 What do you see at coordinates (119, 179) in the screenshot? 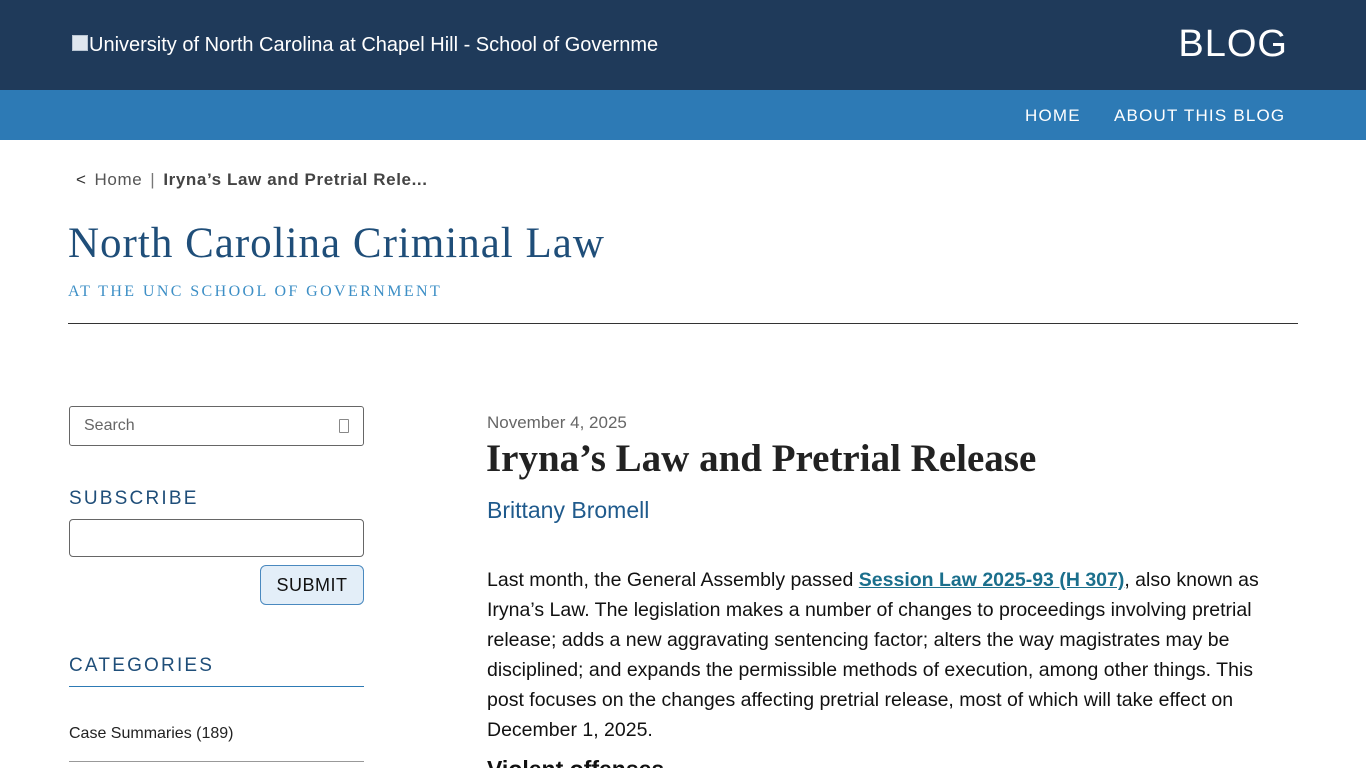
I see `breadcrumb-home-link: Home` at bounding box center [119, 179].